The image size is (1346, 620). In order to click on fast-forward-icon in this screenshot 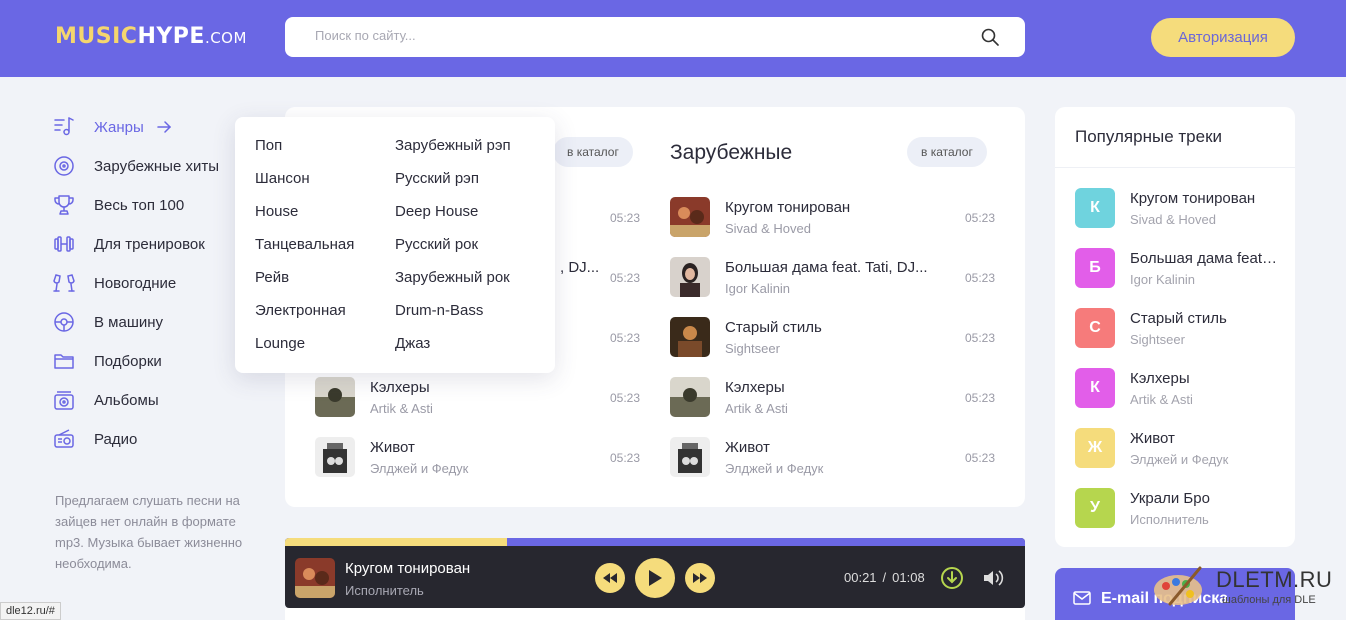, I will do `click(700, 578)`.